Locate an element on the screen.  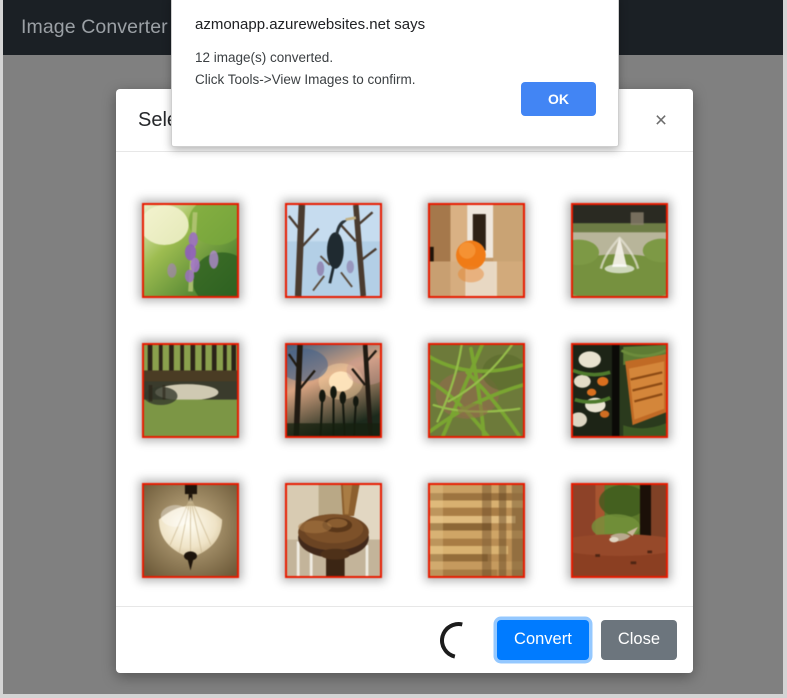
grilled-salmon-vegetable-plate-image is located at coordinates (619, 390).